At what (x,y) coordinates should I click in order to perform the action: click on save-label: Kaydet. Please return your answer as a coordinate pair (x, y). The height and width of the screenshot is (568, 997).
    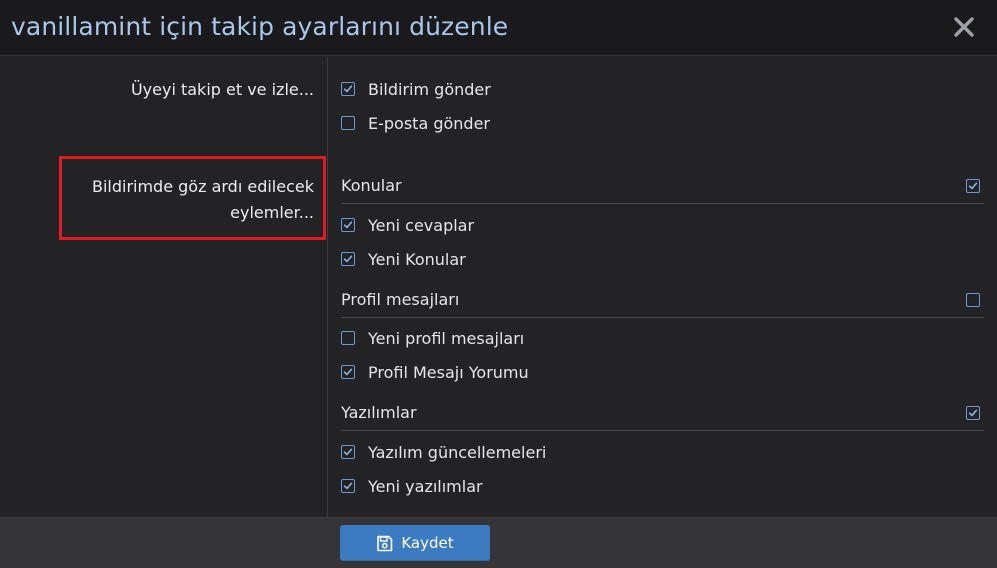
    Looking at the image, I should click on (427, 543).